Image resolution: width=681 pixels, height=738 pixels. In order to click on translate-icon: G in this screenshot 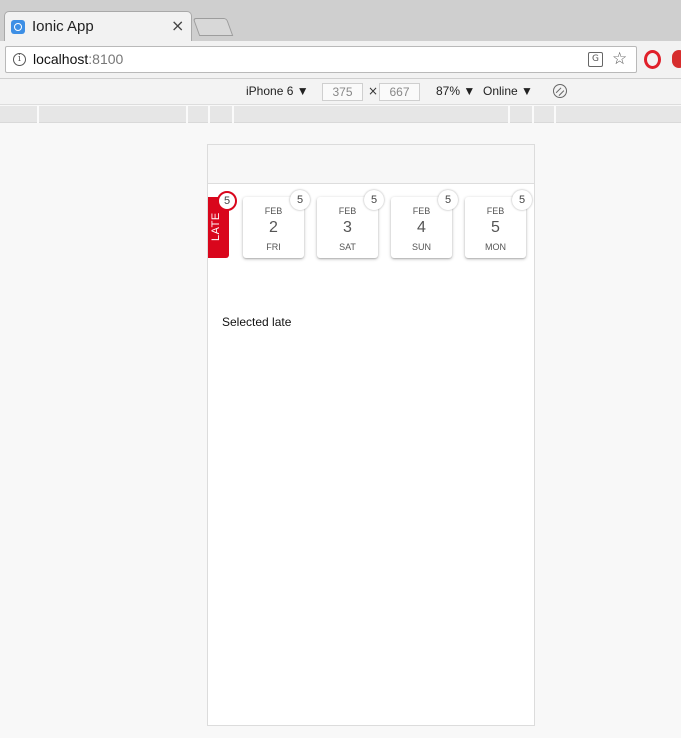, I will do `click(595, 59)`.